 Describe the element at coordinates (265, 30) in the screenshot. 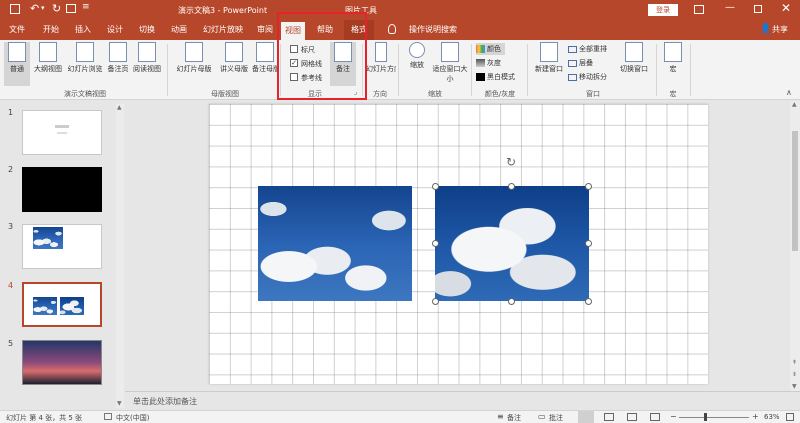

I see `tab-review: 审阅` at that location.